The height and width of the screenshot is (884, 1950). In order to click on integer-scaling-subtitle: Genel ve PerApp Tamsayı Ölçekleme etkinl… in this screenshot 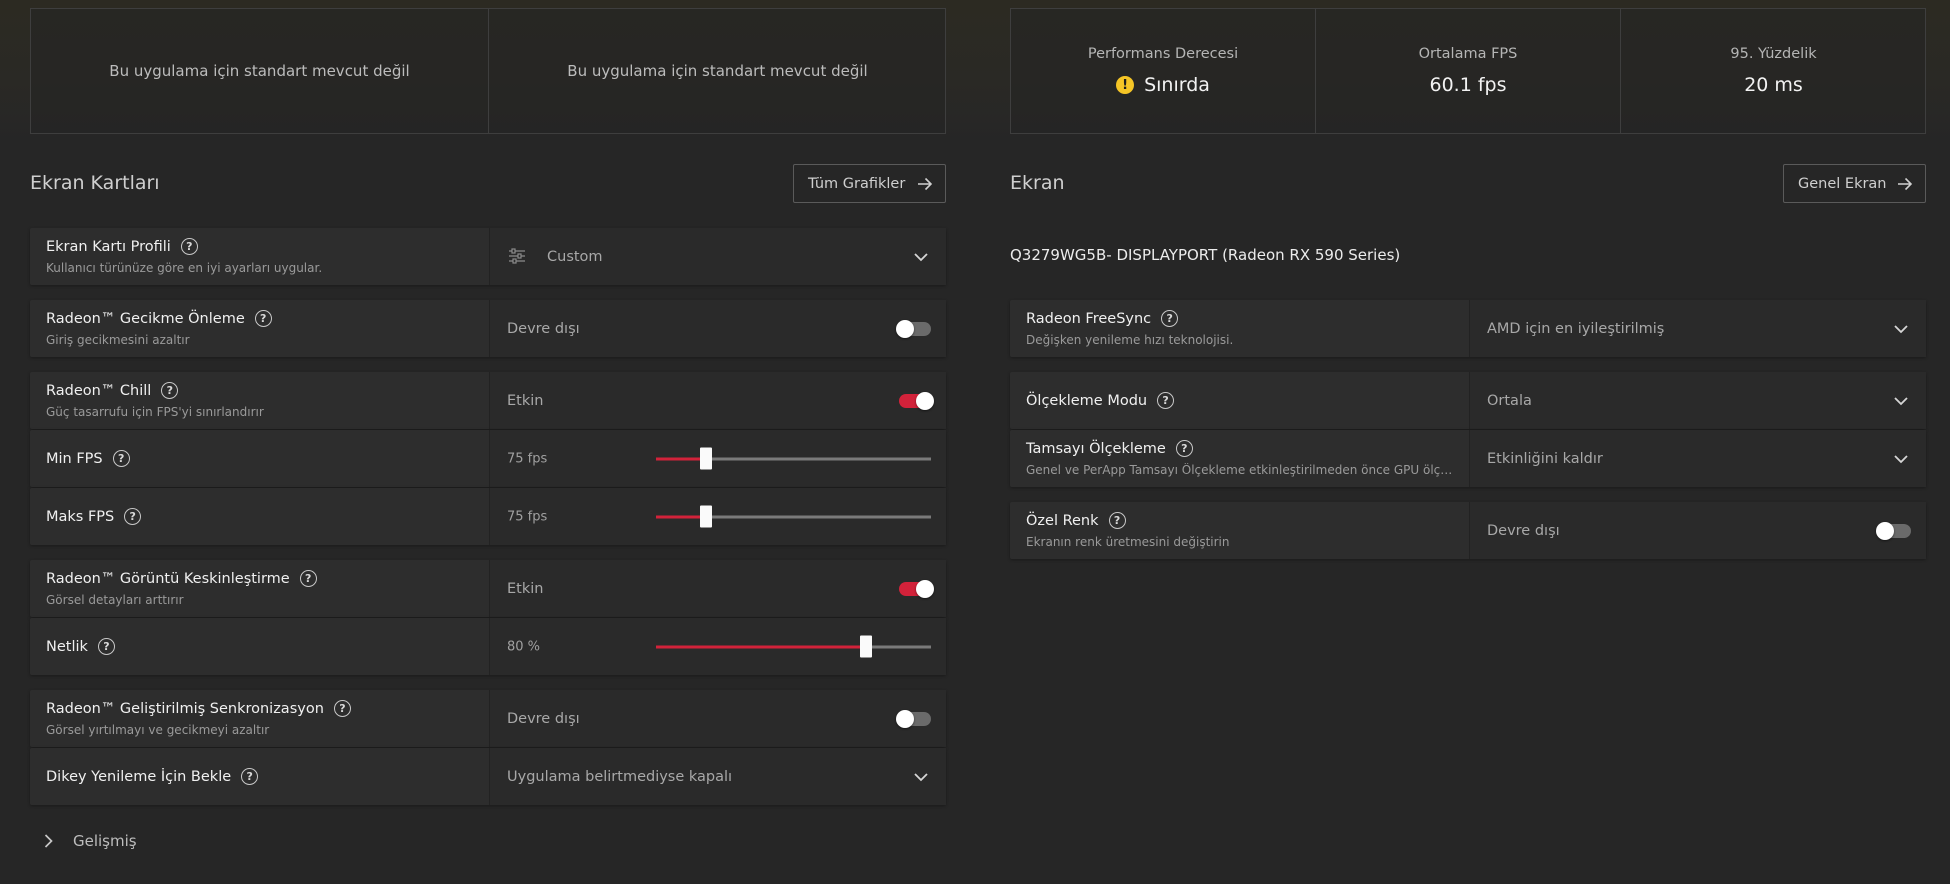, I will do `click(1241, 470)`.